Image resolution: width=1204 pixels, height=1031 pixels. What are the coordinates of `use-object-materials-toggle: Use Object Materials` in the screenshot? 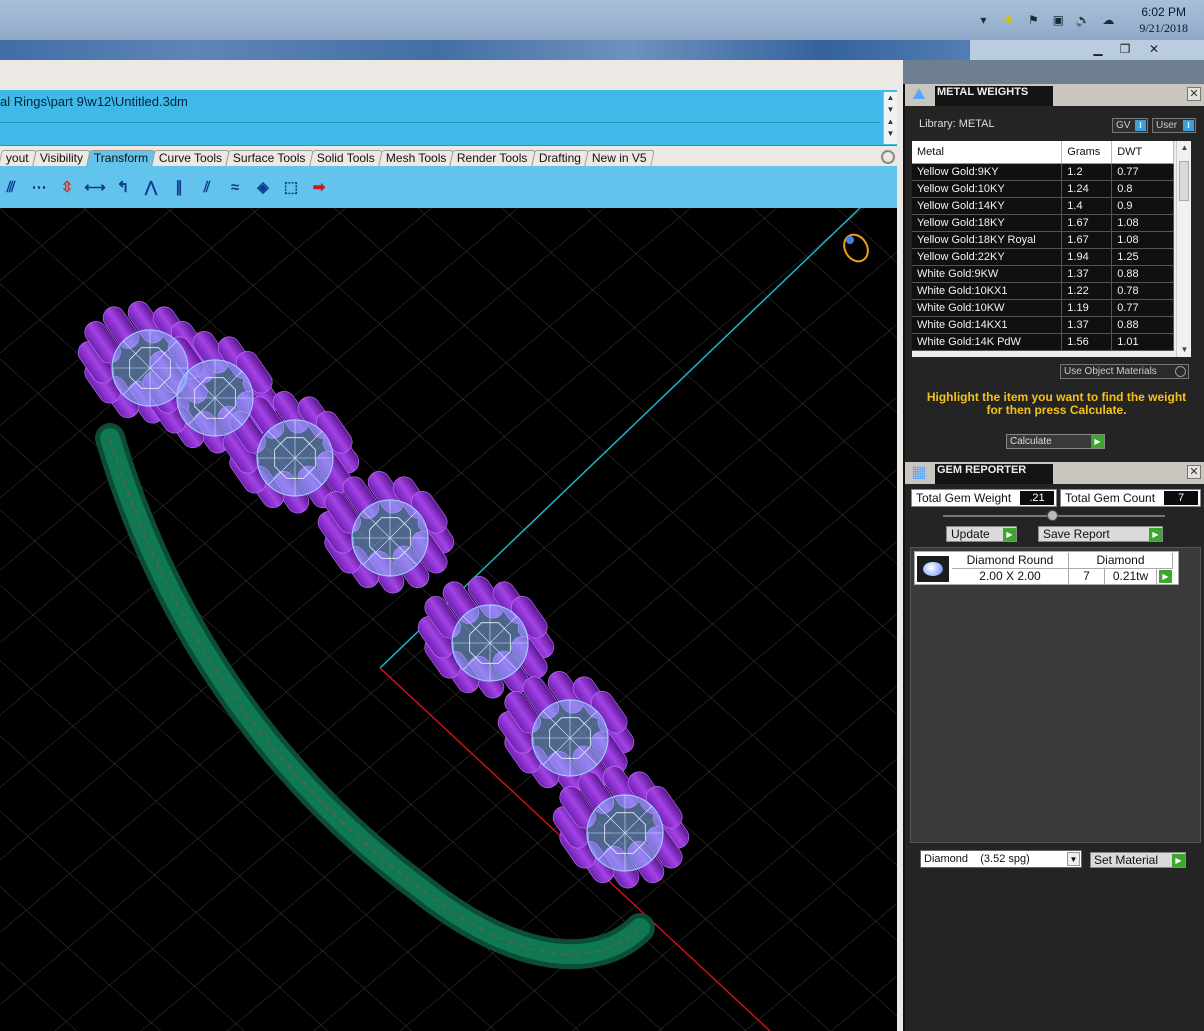 It's located at (1124, 371).